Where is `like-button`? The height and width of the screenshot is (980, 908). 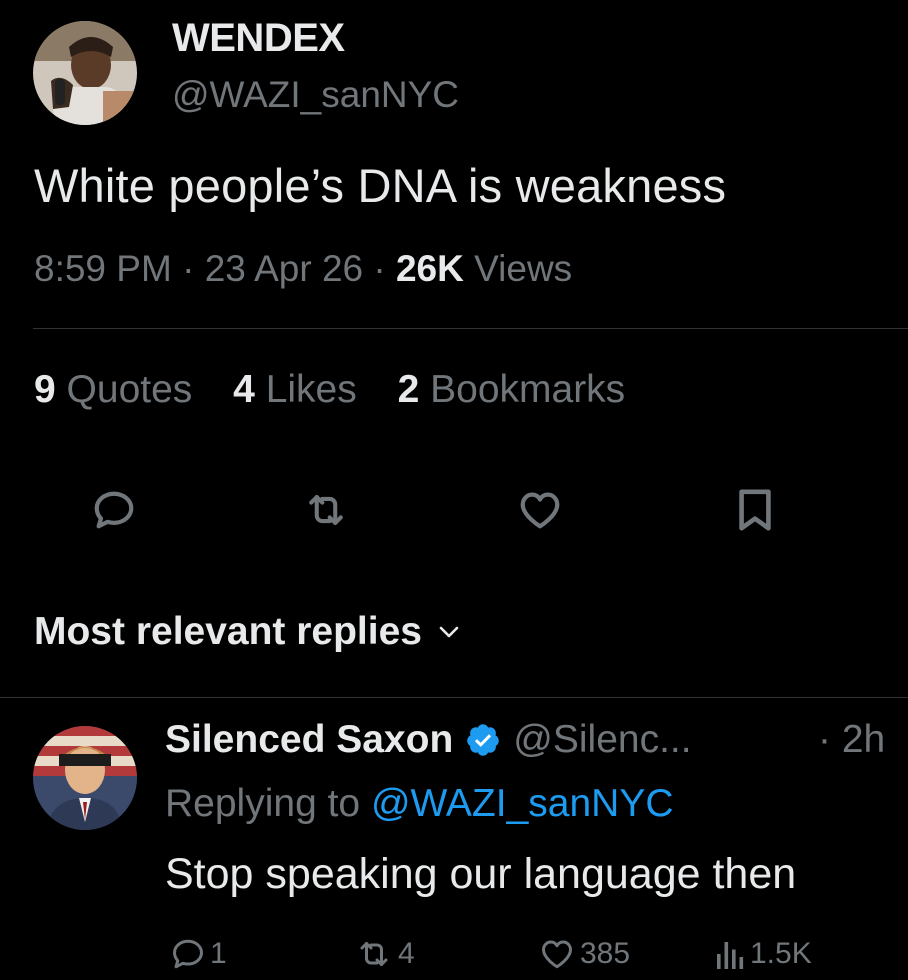 like-button is located at coordinates (540, 510).